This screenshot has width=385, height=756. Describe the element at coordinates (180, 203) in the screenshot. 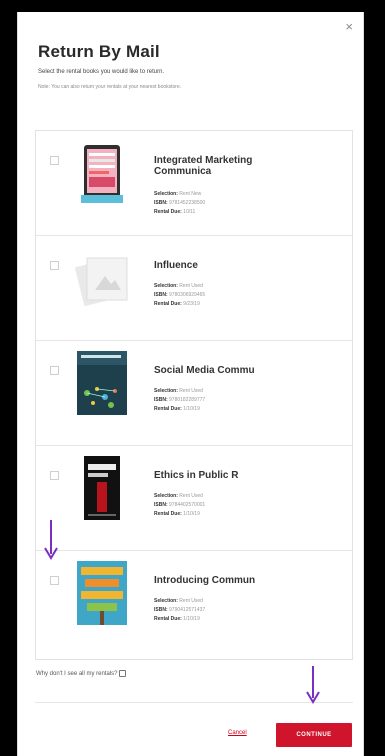

I see `item-isbn: ISBN: 9781452238500` at that location.